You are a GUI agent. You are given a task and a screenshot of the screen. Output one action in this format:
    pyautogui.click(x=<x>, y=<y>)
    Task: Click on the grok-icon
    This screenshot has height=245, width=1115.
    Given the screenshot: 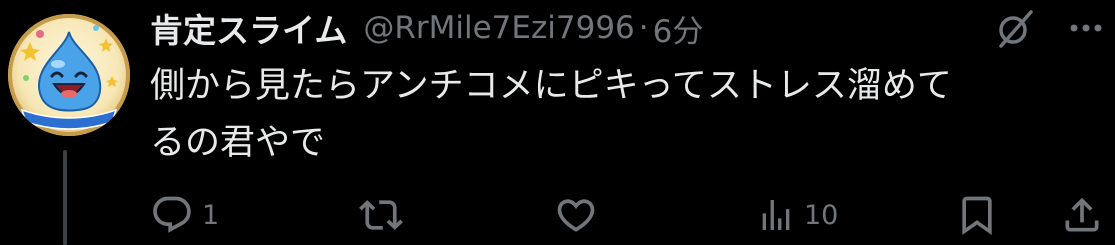 What is the action you would take?
    pyautogui.click(x=1015, y=28)
    